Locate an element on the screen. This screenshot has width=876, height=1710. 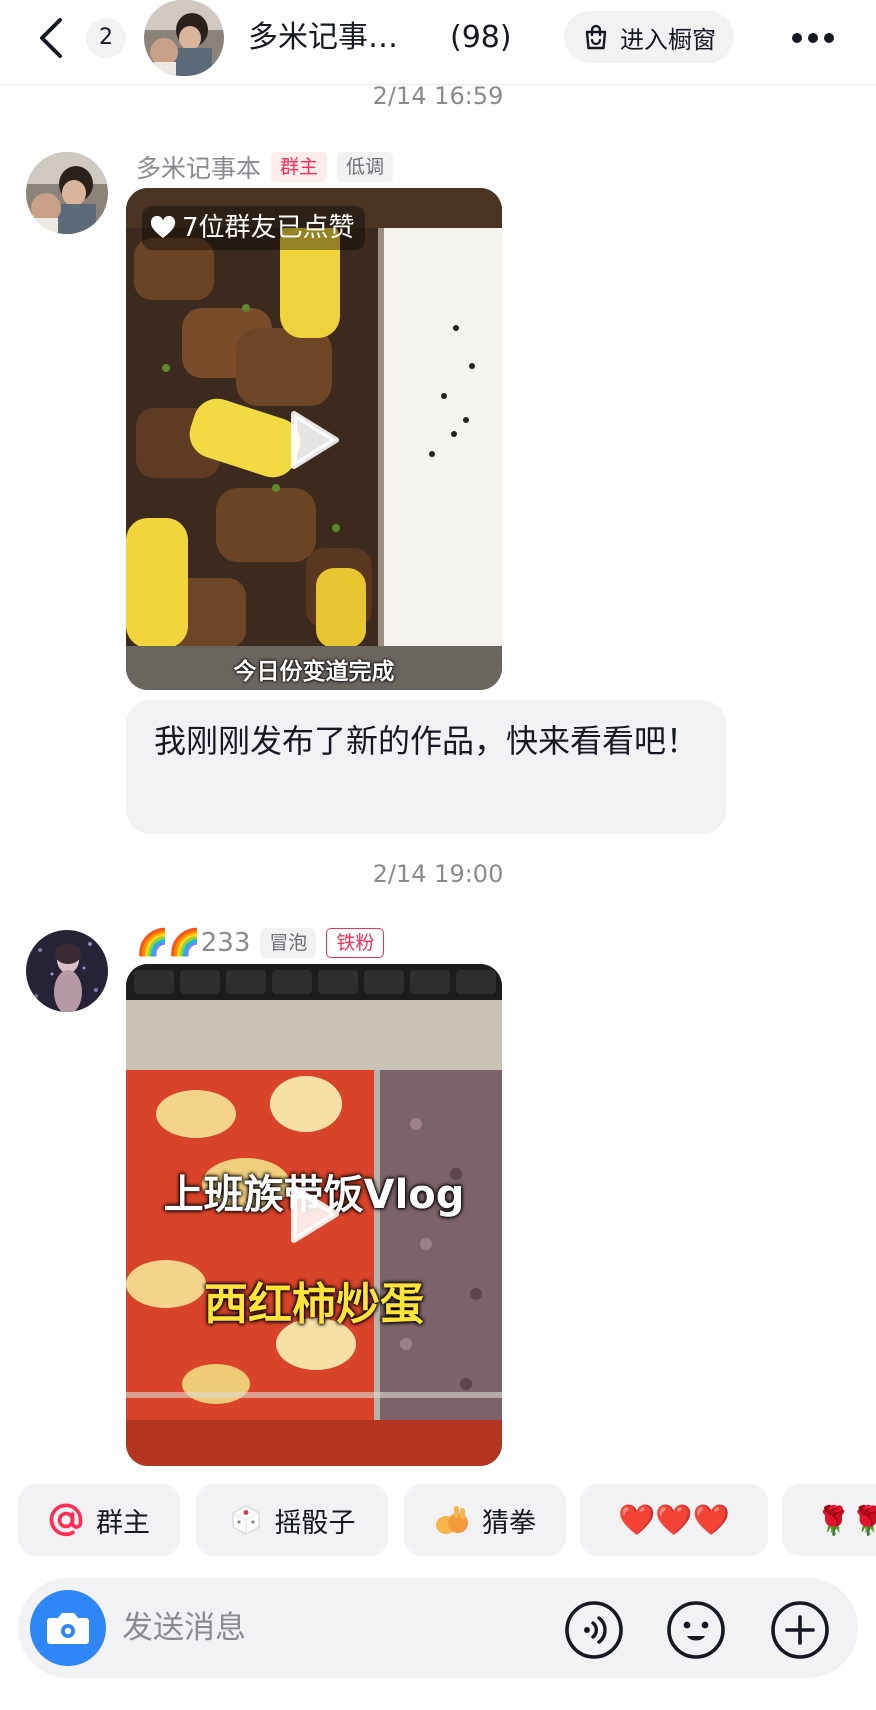
sender-row: 🌈🌈233 冒泡 铁粉 is located at coordinates (260, 943).